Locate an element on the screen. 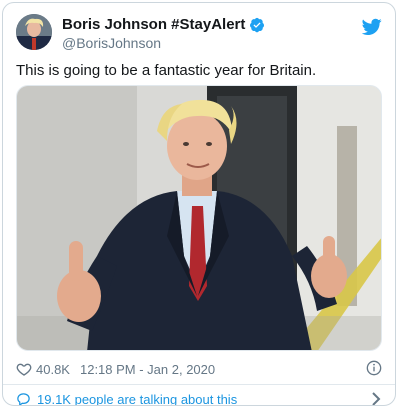 The width and height of the screenshot is (400, 410). author-info: Boris Johnson #StayAlert @BorisJohnson is located at coordinates (163, 33).